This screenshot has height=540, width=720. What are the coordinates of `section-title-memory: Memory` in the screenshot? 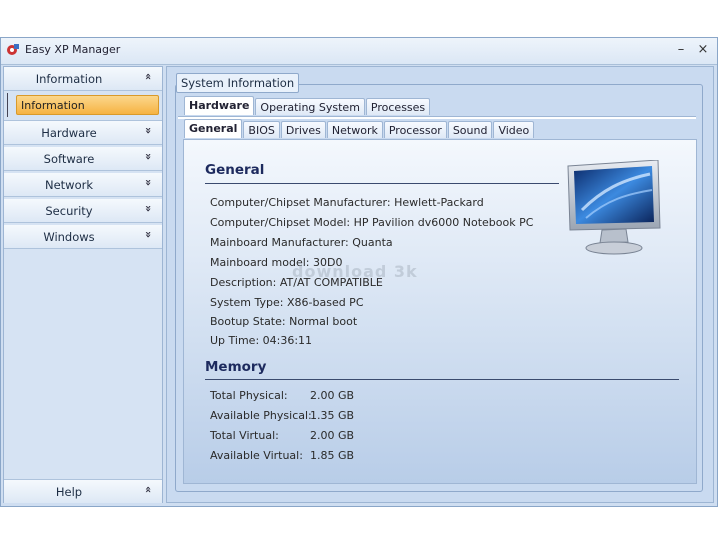 It's located at (236, 367).